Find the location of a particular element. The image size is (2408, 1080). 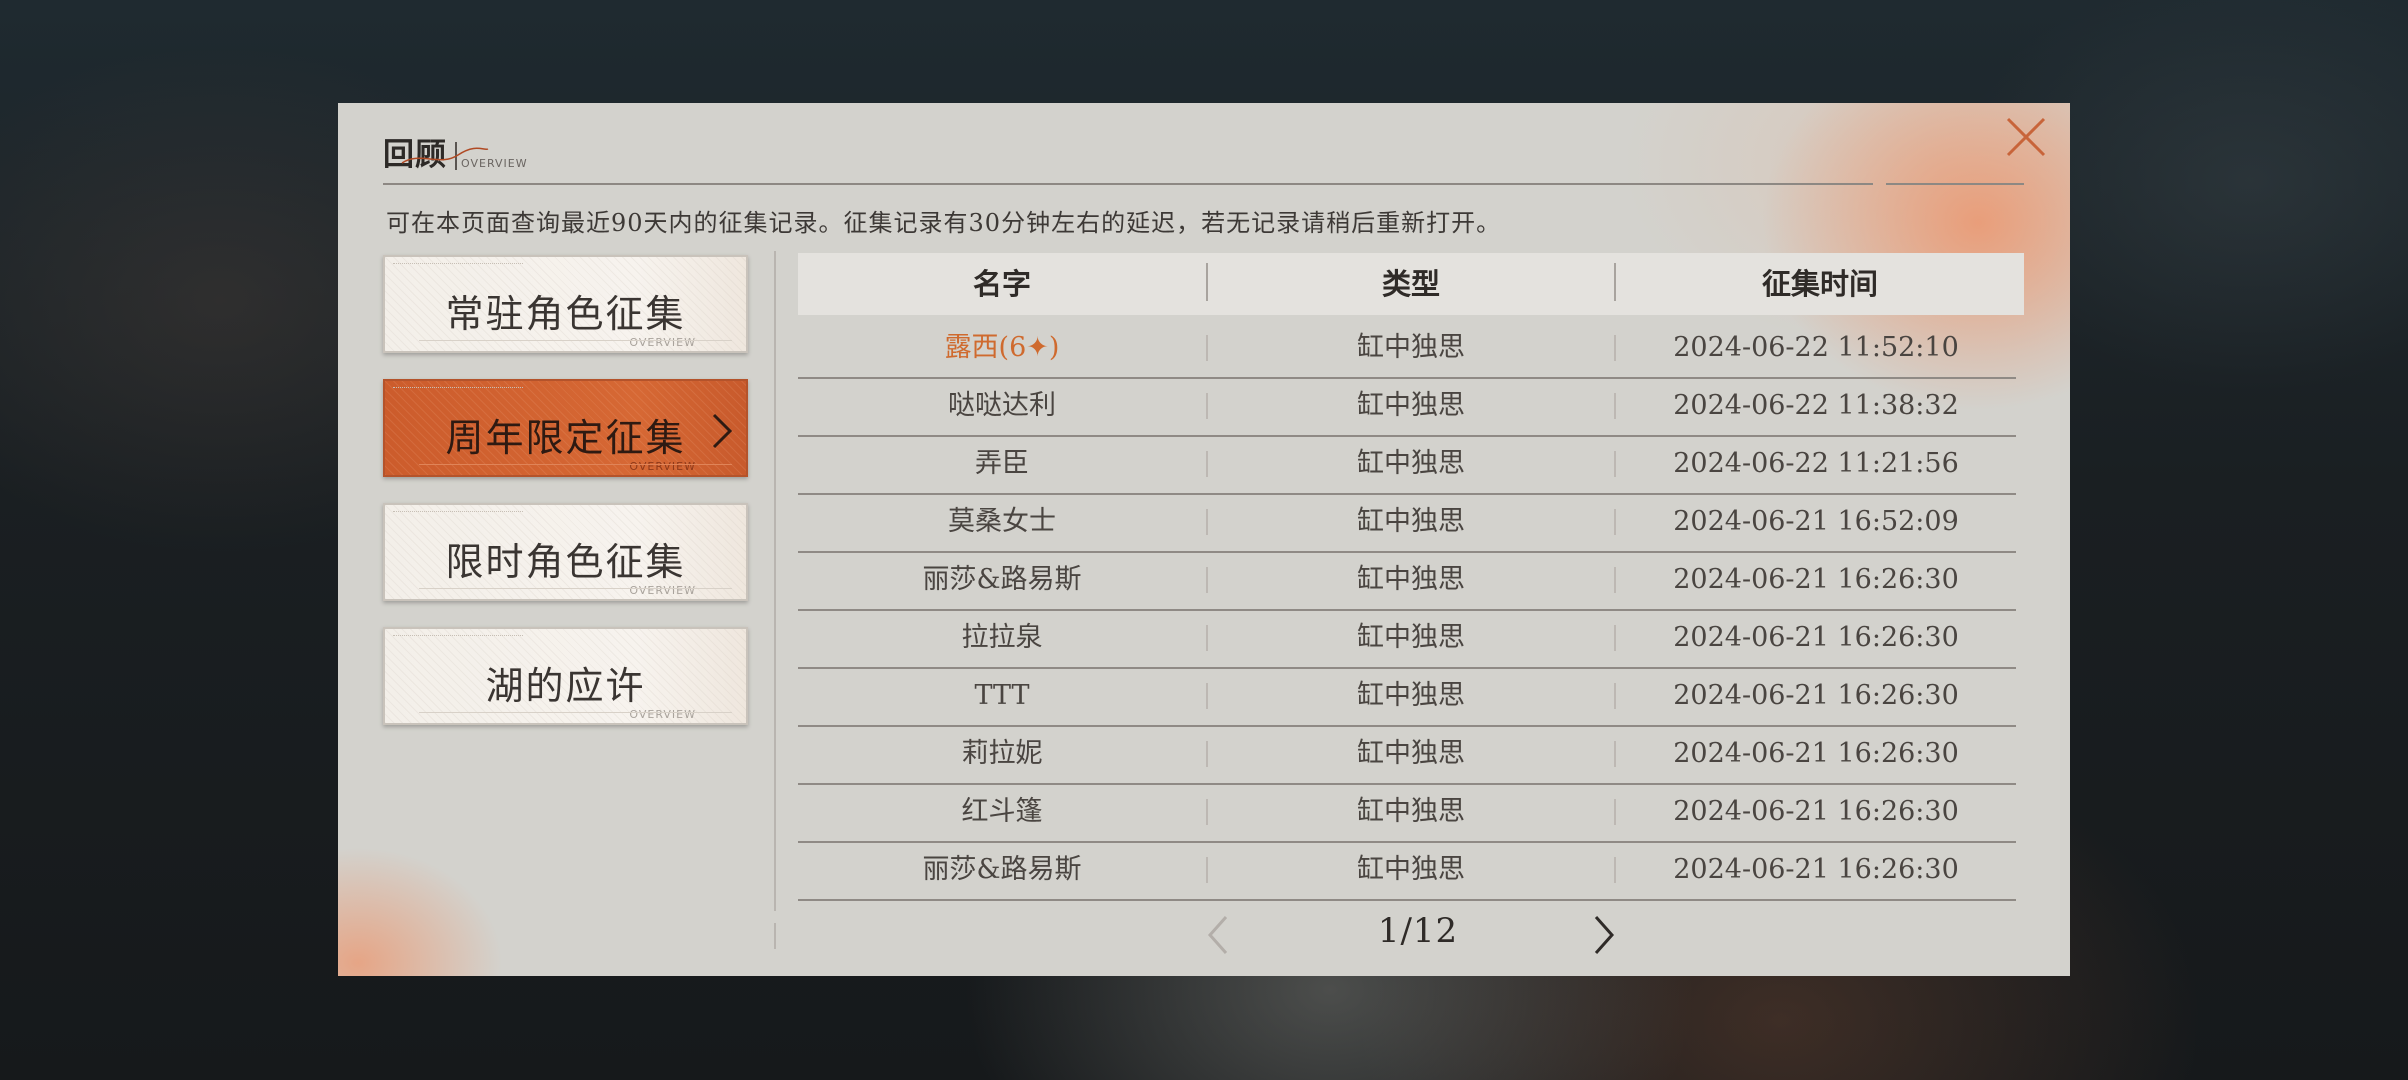

title-swoosh-decoration is located at coordinates (445, 155).